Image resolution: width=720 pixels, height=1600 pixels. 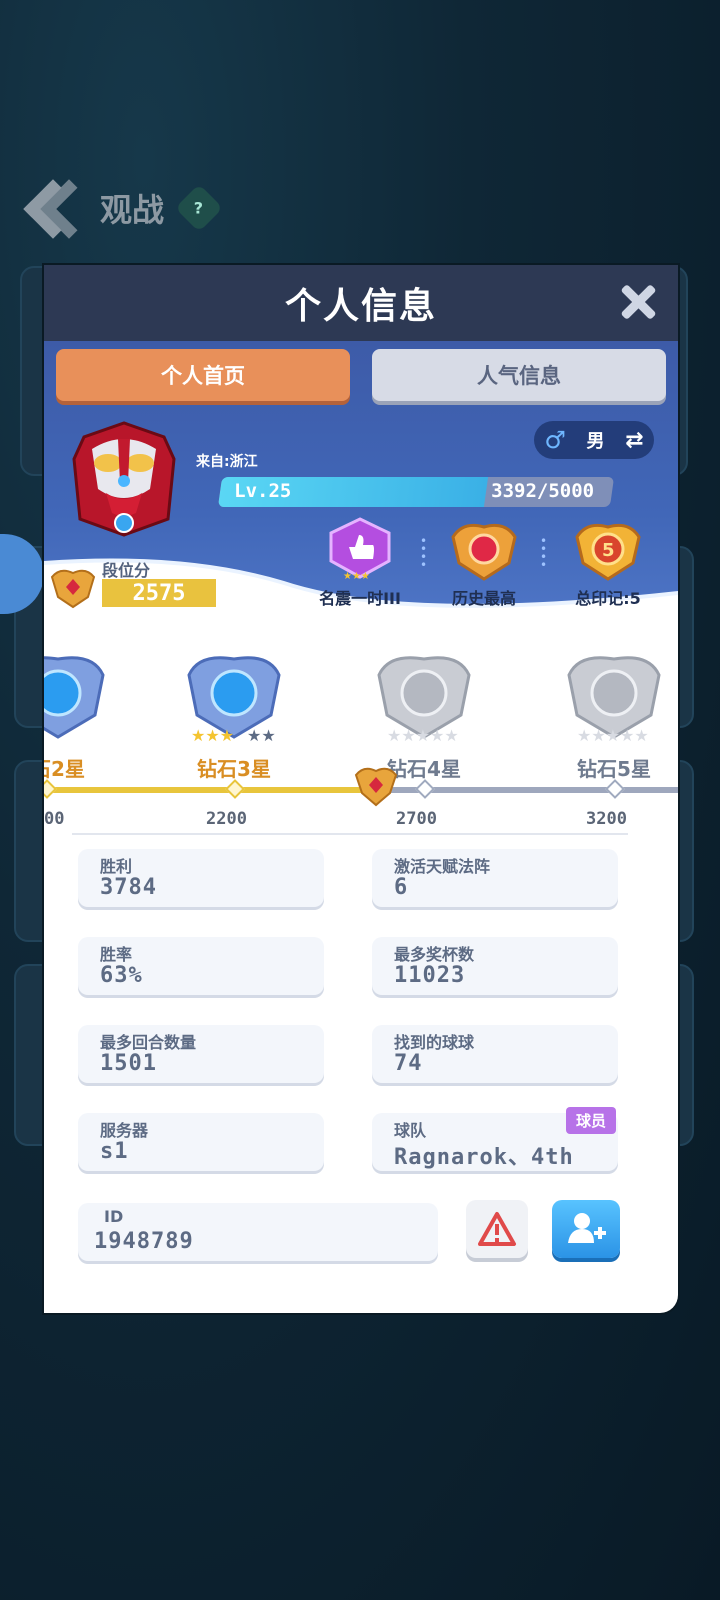 What do you see at coordinates (634, 440) in the screenshot?
I see `swap-icon: ⇄` at bounding box center [634, 440].